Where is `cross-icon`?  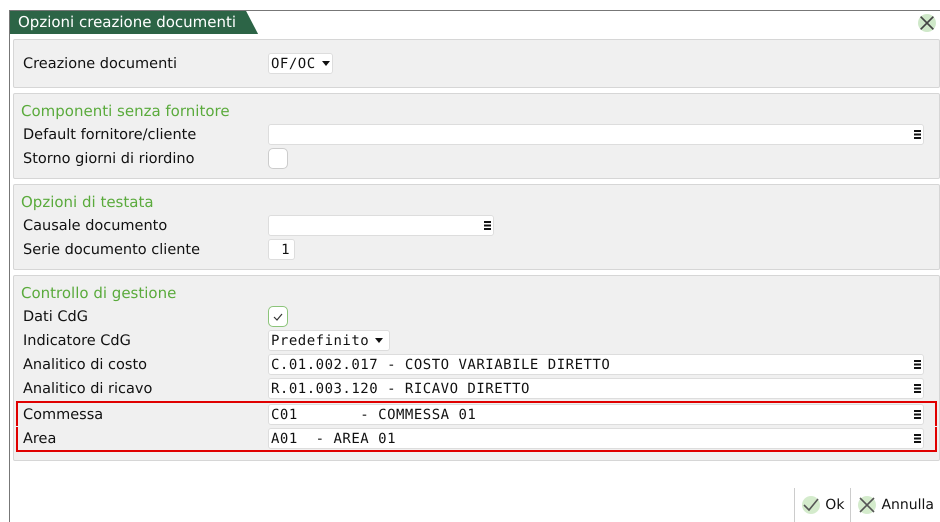
cross-icon is located at coordinates (867, 505).